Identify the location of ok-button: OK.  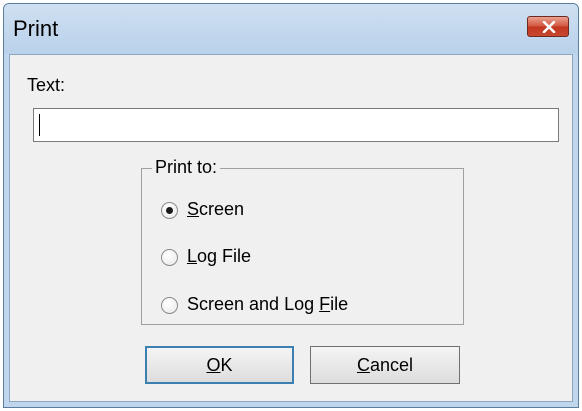
(219, 365).